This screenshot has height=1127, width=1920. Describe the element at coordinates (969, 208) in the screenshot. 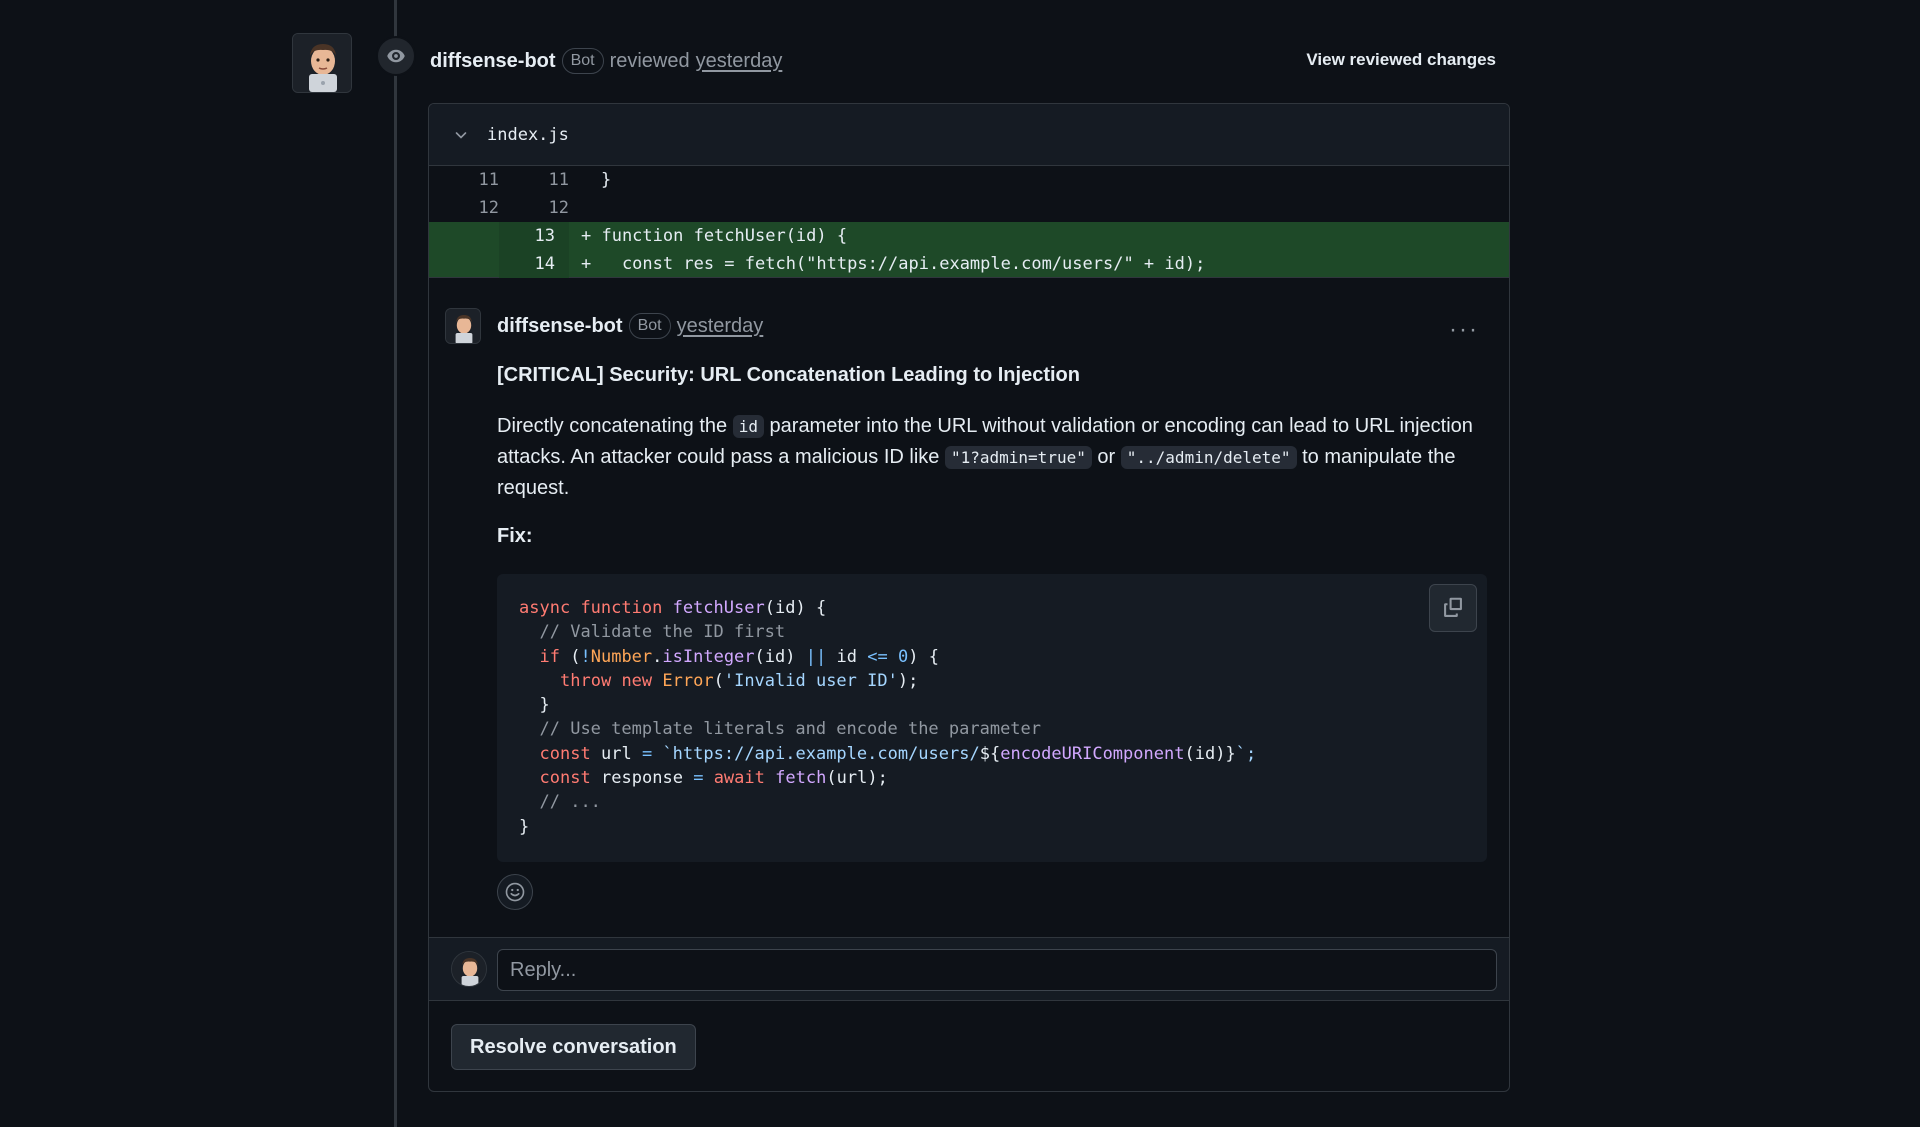

I see `diff-row: 12 12` at that location.